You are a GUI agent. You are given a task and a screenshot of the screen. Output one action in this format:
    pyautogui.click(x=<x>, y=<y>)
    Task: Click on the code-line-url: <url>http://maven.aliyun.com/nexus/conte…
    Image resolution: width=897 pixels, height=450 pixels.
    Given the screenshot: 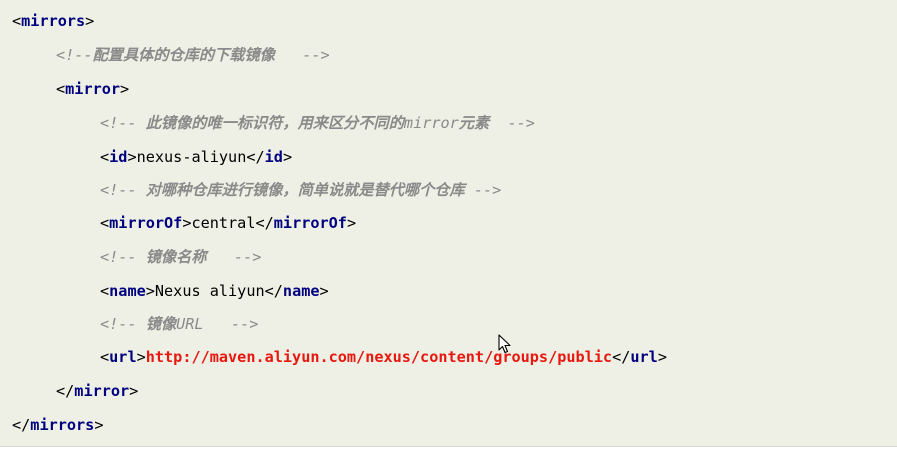 What is the action you would take?
    pyautogui.click(x=333, y=357)
    